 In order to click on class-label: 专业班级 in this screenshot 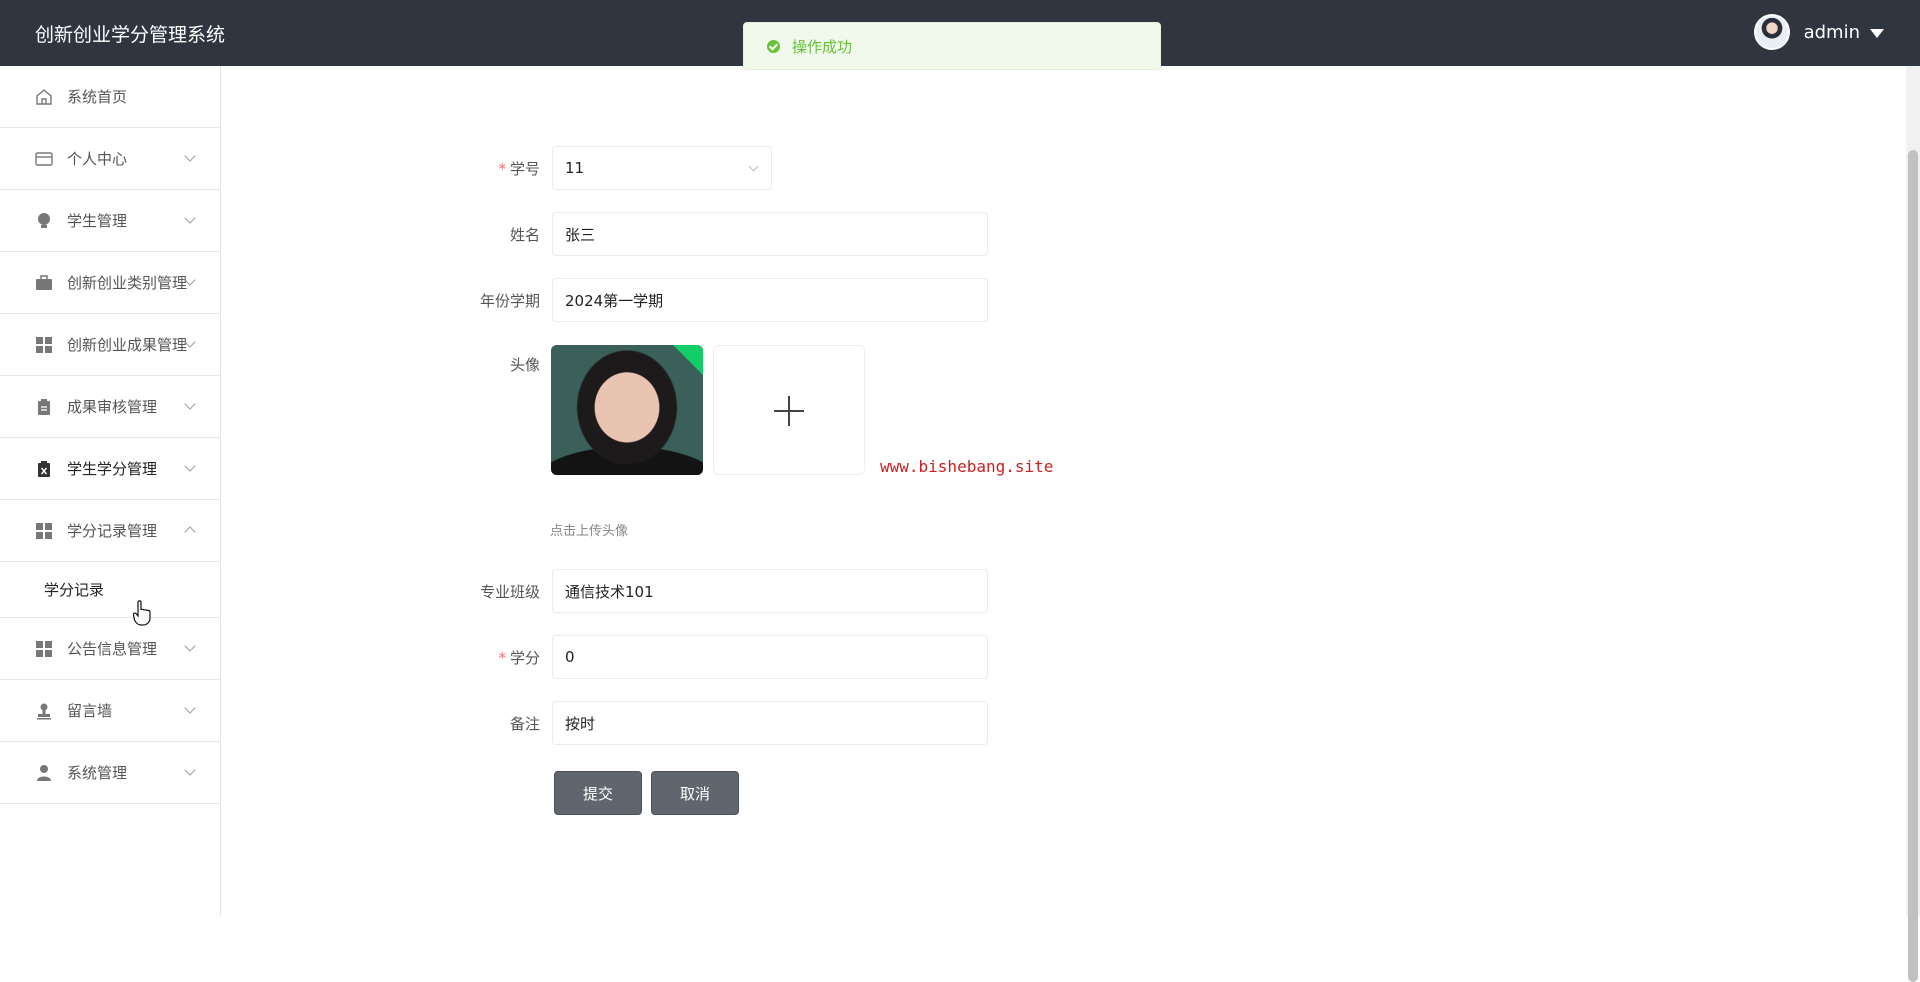, I will do `click(509, 591)`.